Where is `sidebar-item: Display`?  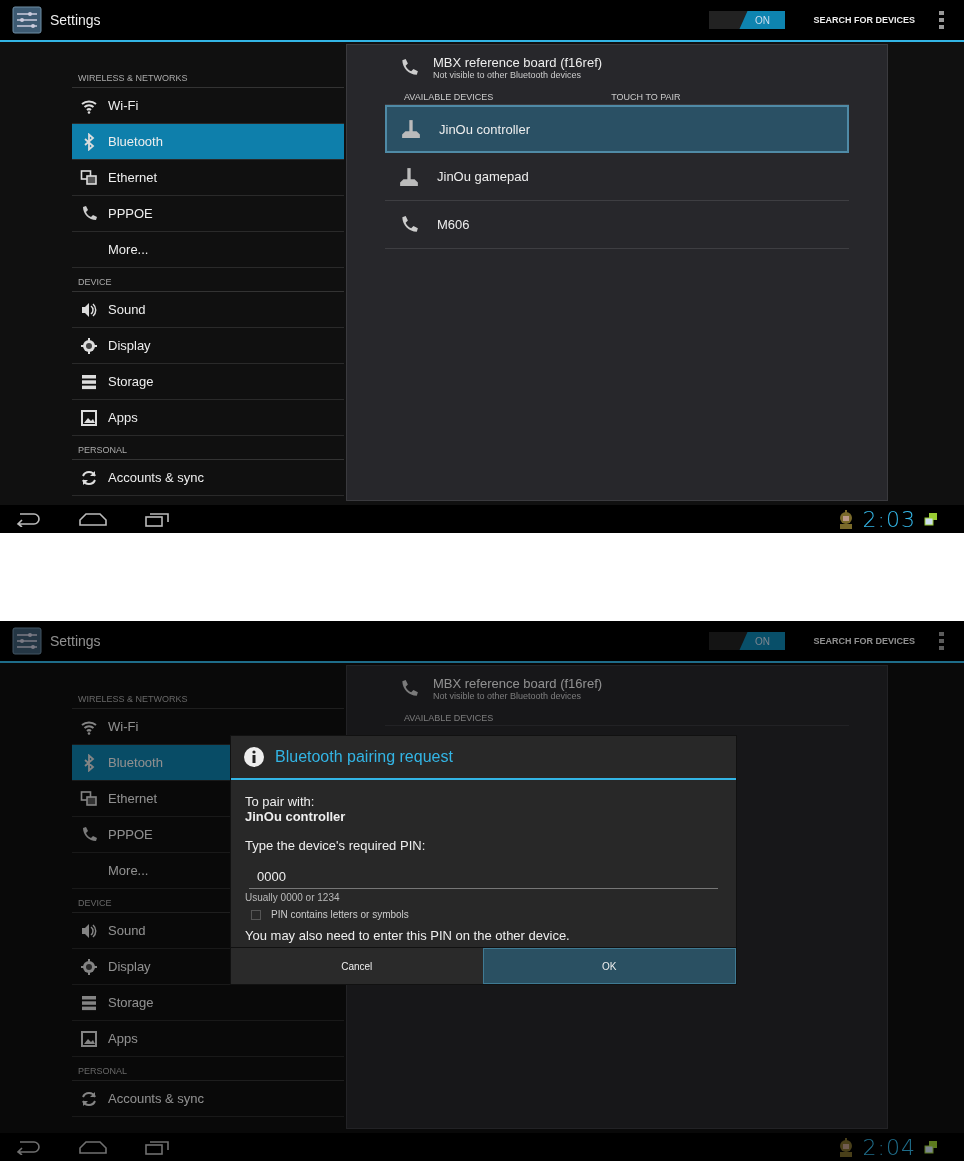
sidebar-item: Display is located at coordinates (208, 346).